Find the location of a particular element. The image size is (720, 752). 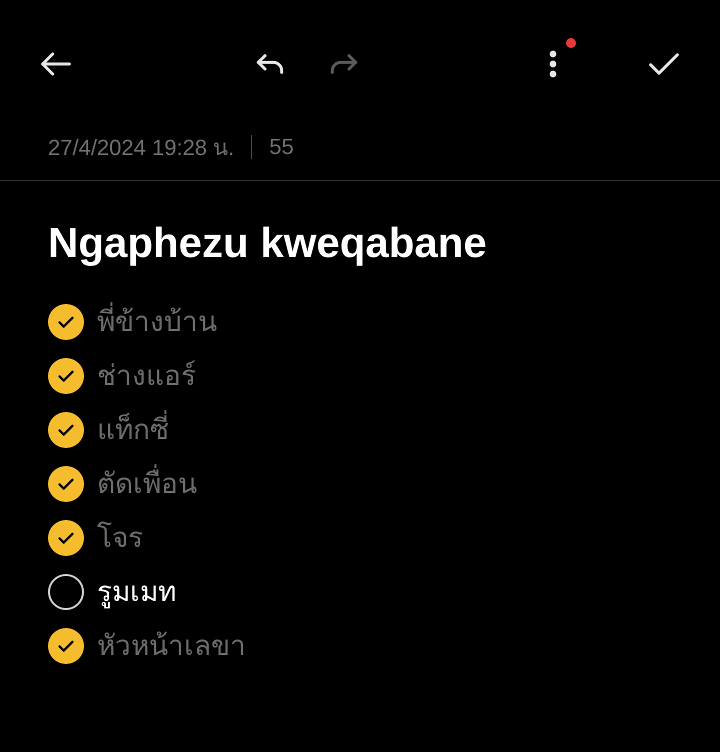

checklist-item-text: แท็กซี่ is located at coordinates (133, 430).